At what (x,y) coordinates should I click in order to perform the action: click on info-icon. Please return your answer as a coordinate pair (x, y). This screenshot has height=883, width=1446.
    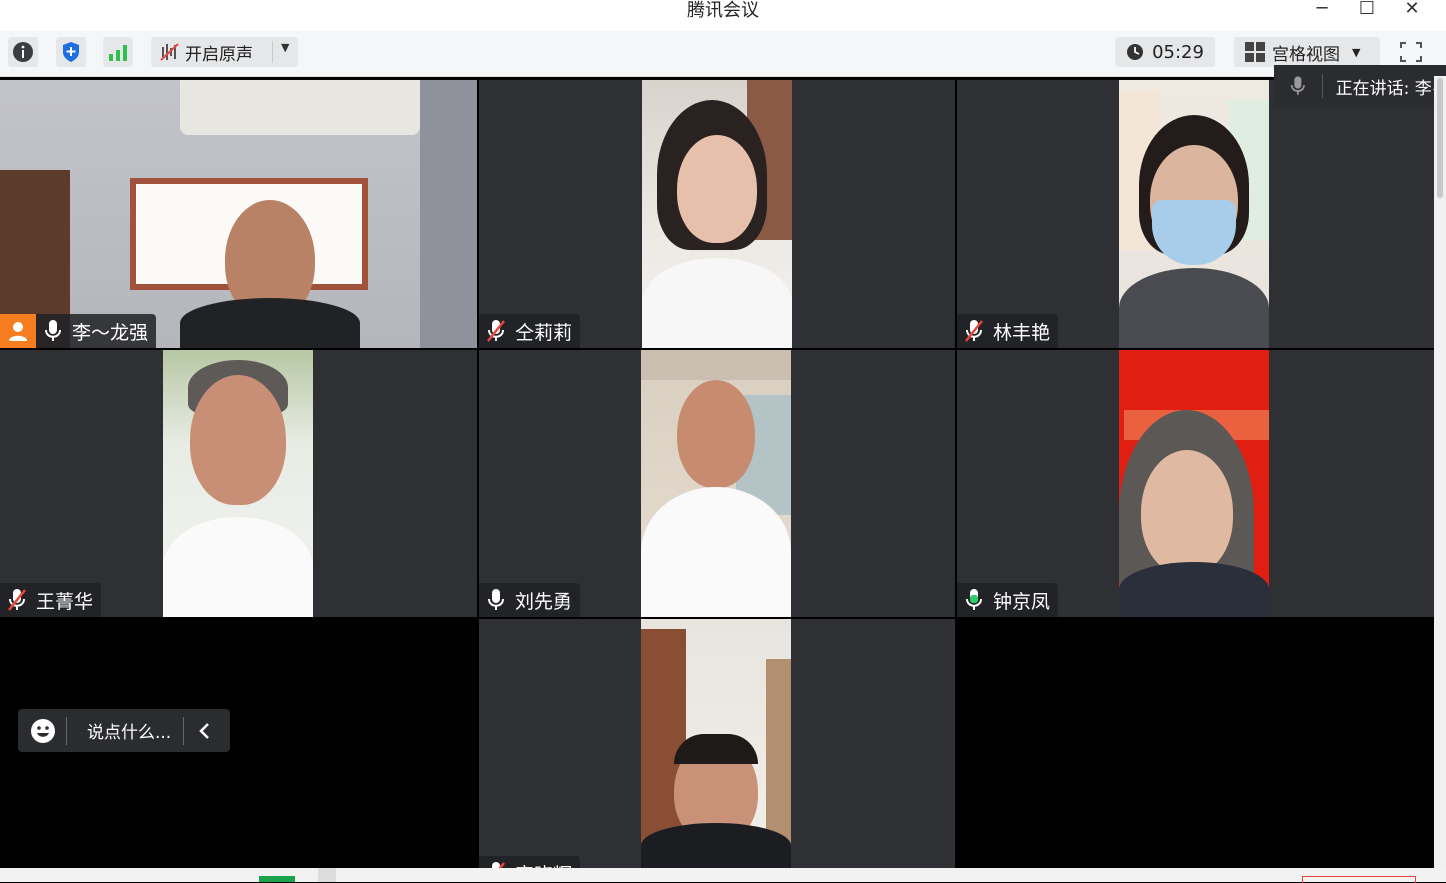
    Looking at the image, I should click on (23, 52).